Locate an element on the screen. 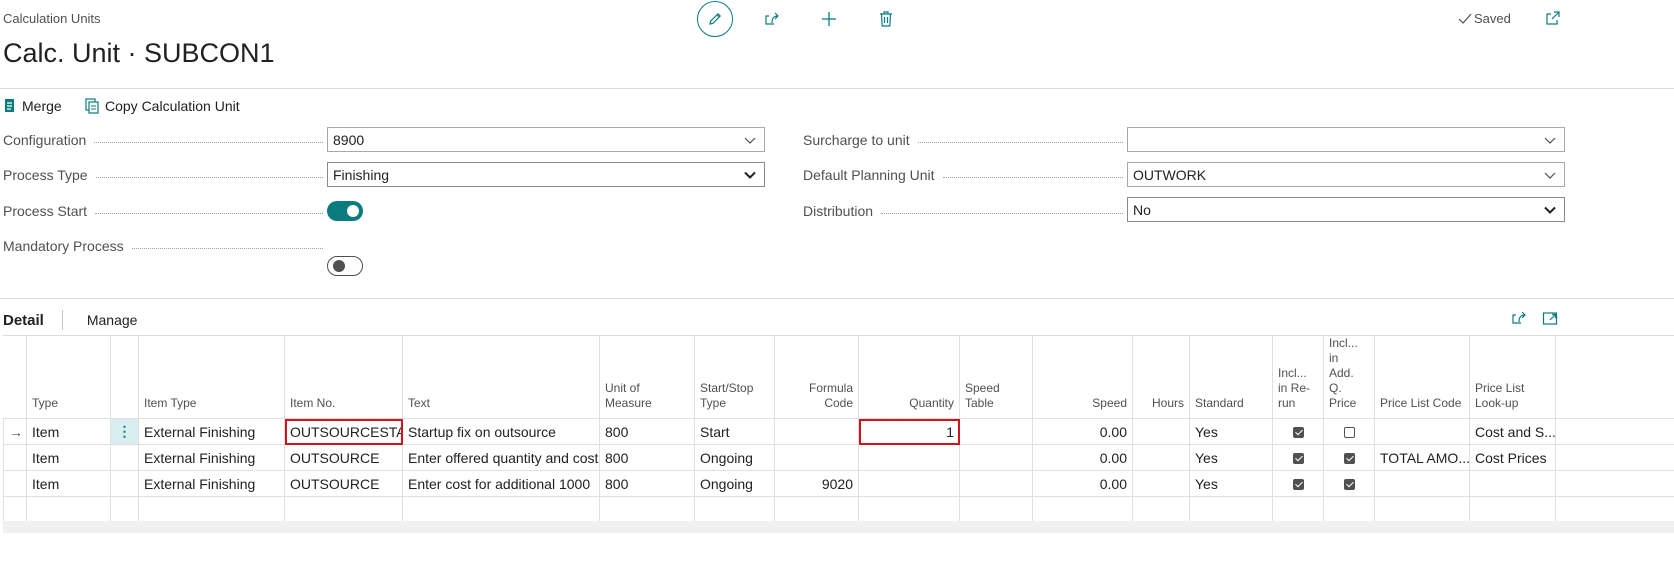 This screenshot has height=569, width=1674. process-start-toggle is located at coordinates (345, 211).